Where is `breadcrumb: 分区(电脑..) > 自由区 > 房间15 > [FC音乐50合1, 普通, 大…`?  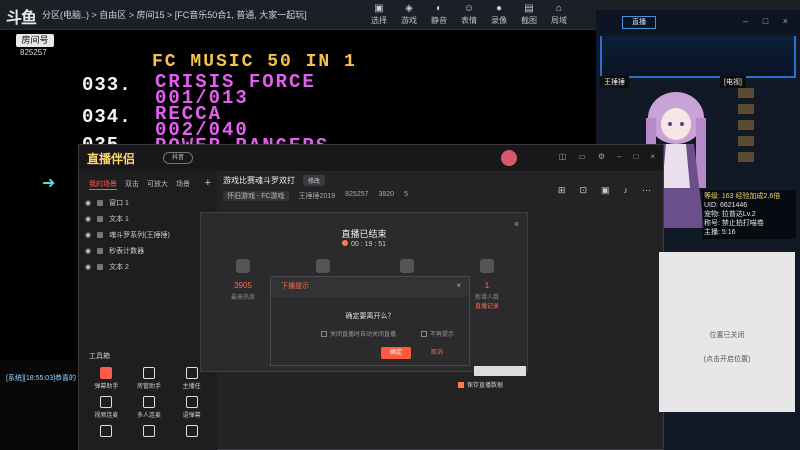 breadcrumb: 分区(电脑..) > 自由区 > 房间15 > [FC音乐50合1, 普通, 大… is located at coordinates (174, 14).